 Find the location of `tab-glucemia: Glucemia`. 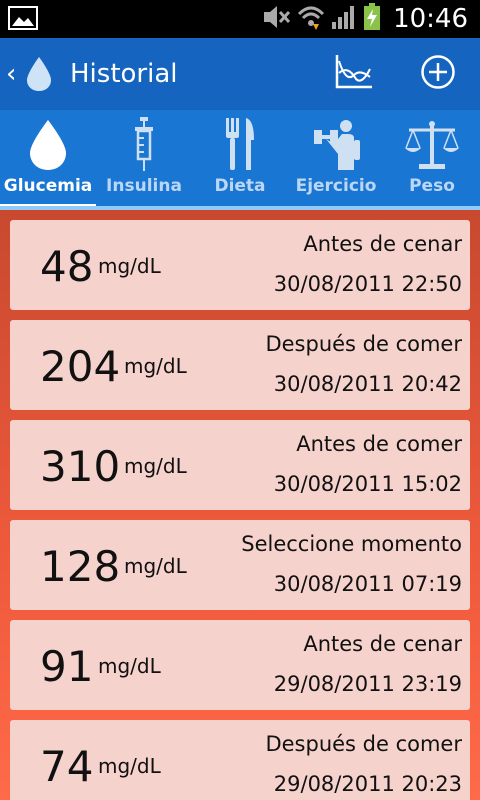

tab-glucemia: Glucemia is located at coordinates (48, 160).